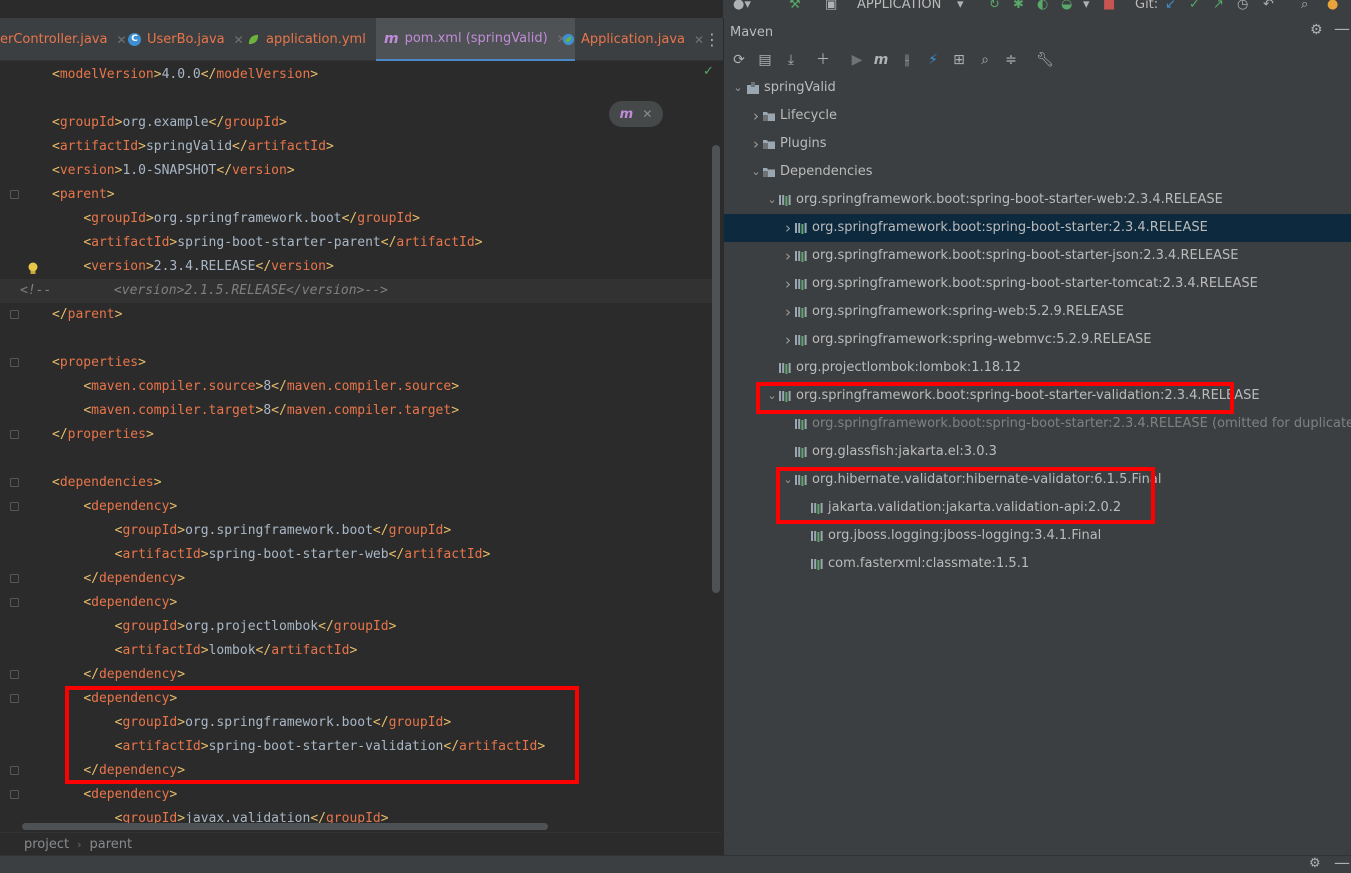  Describe the element at coordinates (1018, 6) in the screenshot. I see `debug-icon: ✱` at that location.